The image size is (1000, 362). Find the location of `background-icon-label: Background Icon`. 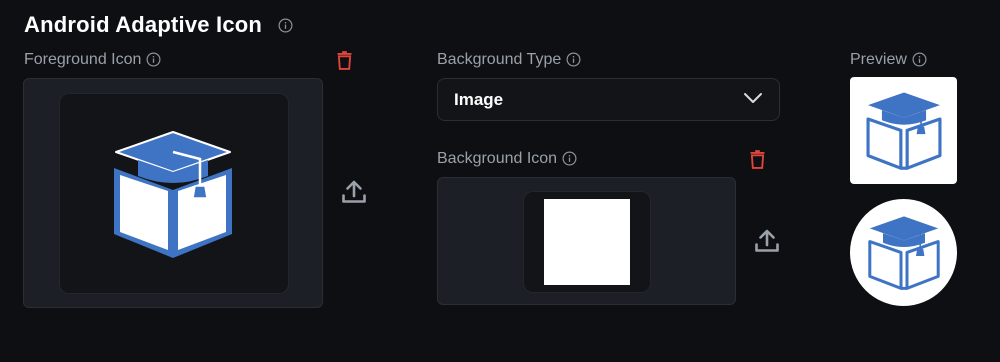

background-icon-label: Background Icon is located at coordinates (507, 159).